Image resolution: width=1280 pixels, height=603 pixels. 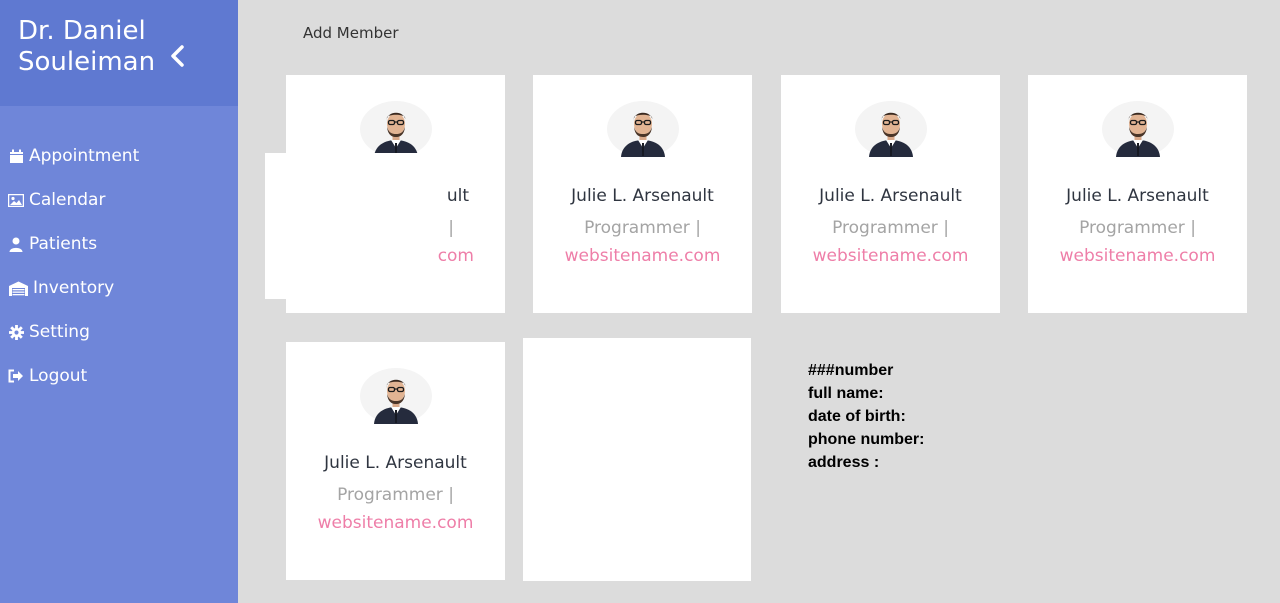 What do you see at coordinates (82, 31) in the screenshot?
I see `doctor-name-line1: Dr. Daniel` at bounding box center [82, 31].